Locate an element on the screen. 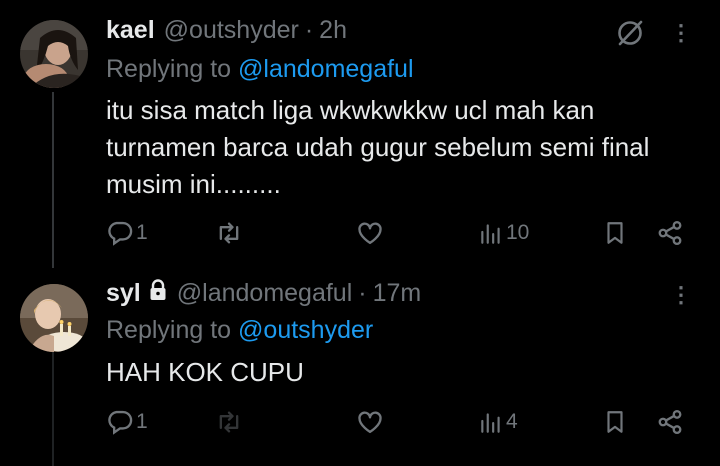 The image size is (720, 466). tweet-text-line: HAH KOK CUPU is located at coordinates (205, 372).